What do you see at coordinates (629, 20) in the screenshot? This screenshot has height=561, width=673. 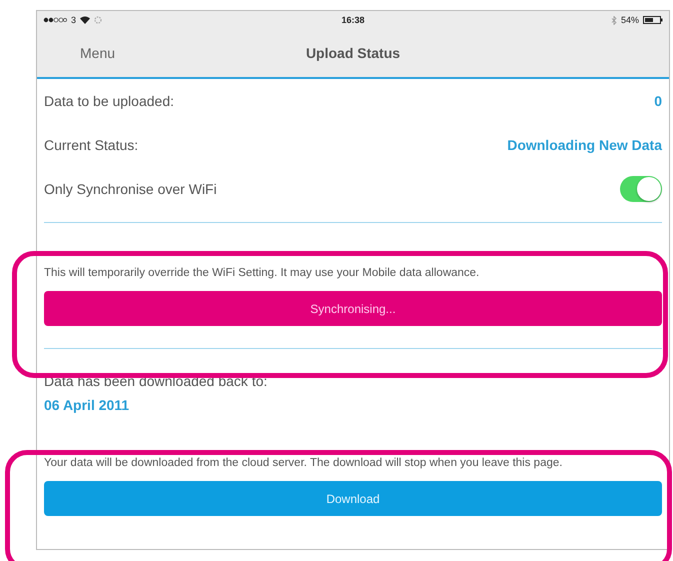 I see `battery-percentage: 54%` at bounding box center [629, 20].